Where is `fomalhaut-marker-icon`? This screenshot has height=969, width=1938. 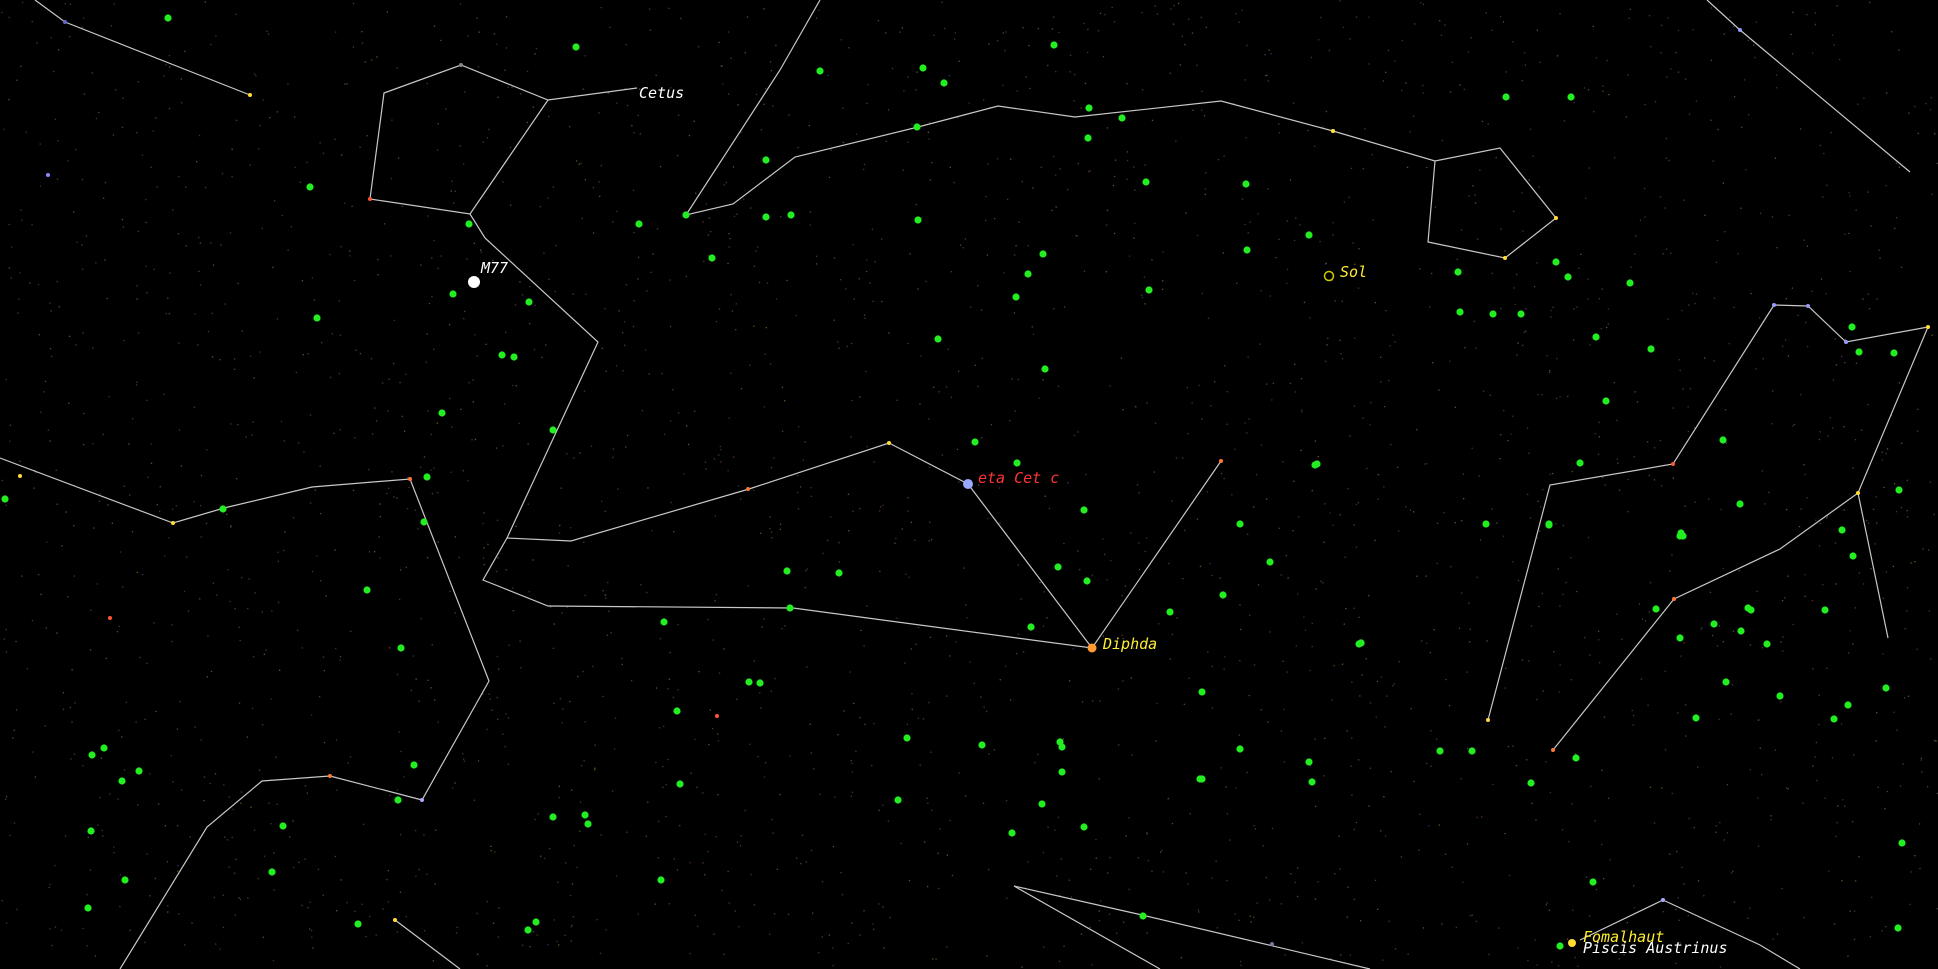
fomalhaut-marker-icon is located at coordinates (1572, 943).